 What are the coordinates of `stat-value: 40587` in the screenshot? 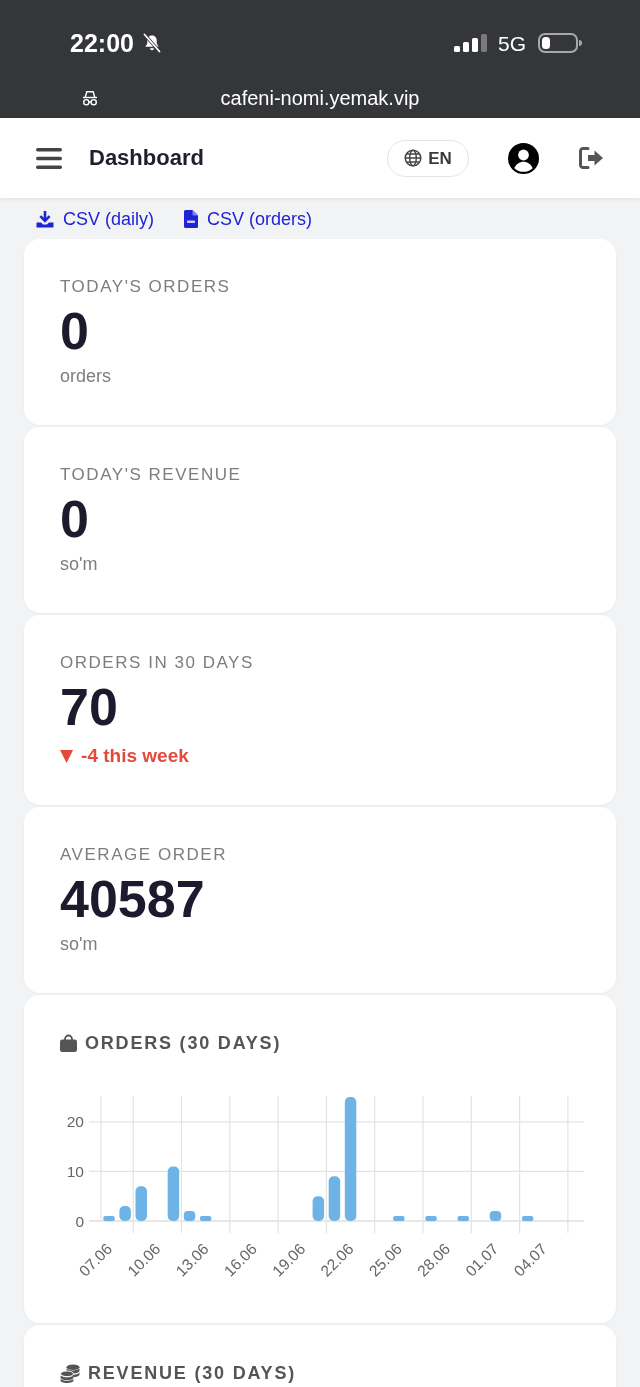 It's located at (132, 899).